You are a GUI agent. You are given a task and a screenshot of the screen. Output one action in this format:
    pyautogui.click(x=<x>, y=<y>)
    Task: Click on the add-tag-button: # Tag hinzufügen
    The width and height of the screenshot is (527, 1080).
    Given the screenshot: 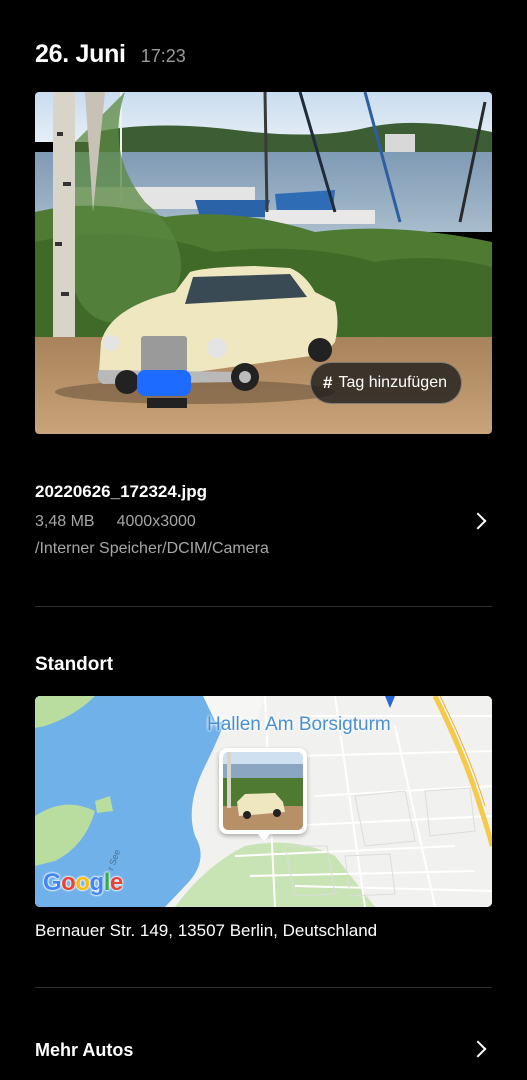 What is the action you would take?
    pyautogui.click(x=386, y=383)
    